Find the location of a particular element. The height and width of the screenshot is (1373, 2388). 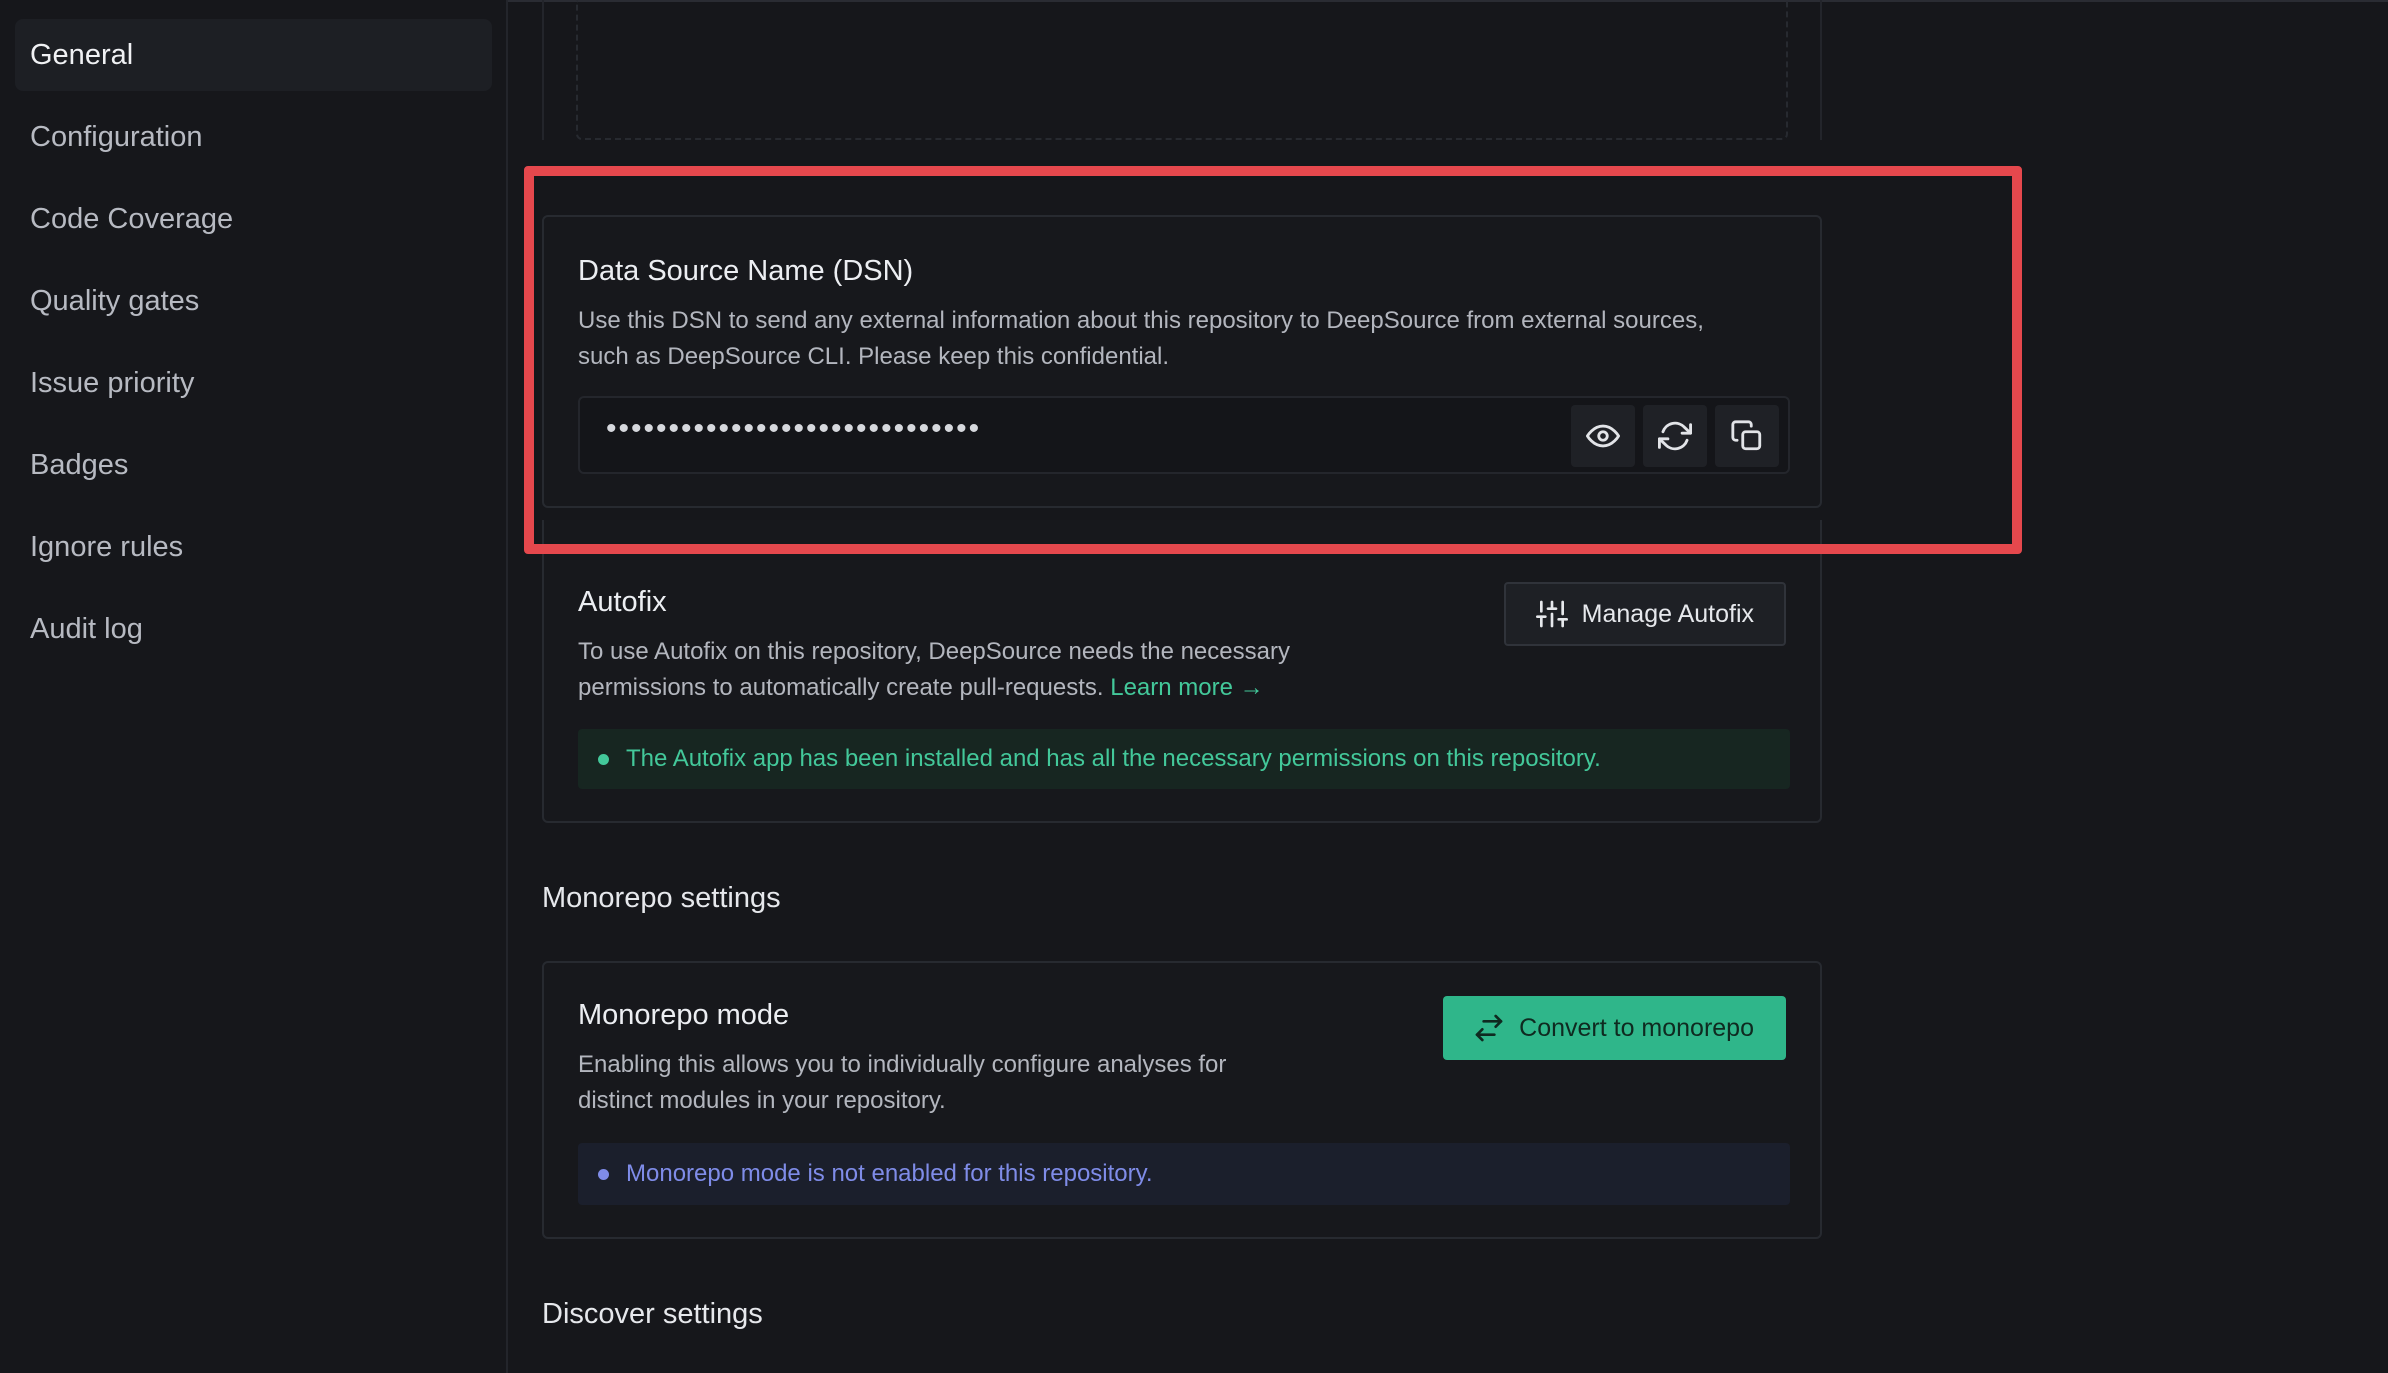

dsn-masked-value: •••••••••••••••••••••••••••••• is located at coordinates (794, 428).